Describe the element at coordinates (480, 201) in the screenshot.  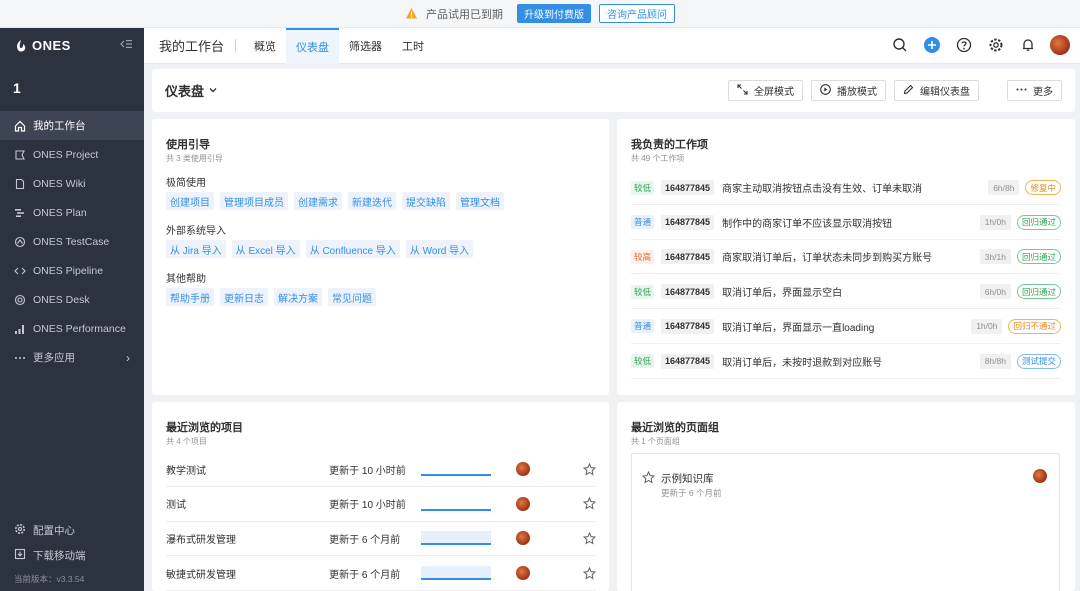
I see `guide-chip: 管理文档` at that location.